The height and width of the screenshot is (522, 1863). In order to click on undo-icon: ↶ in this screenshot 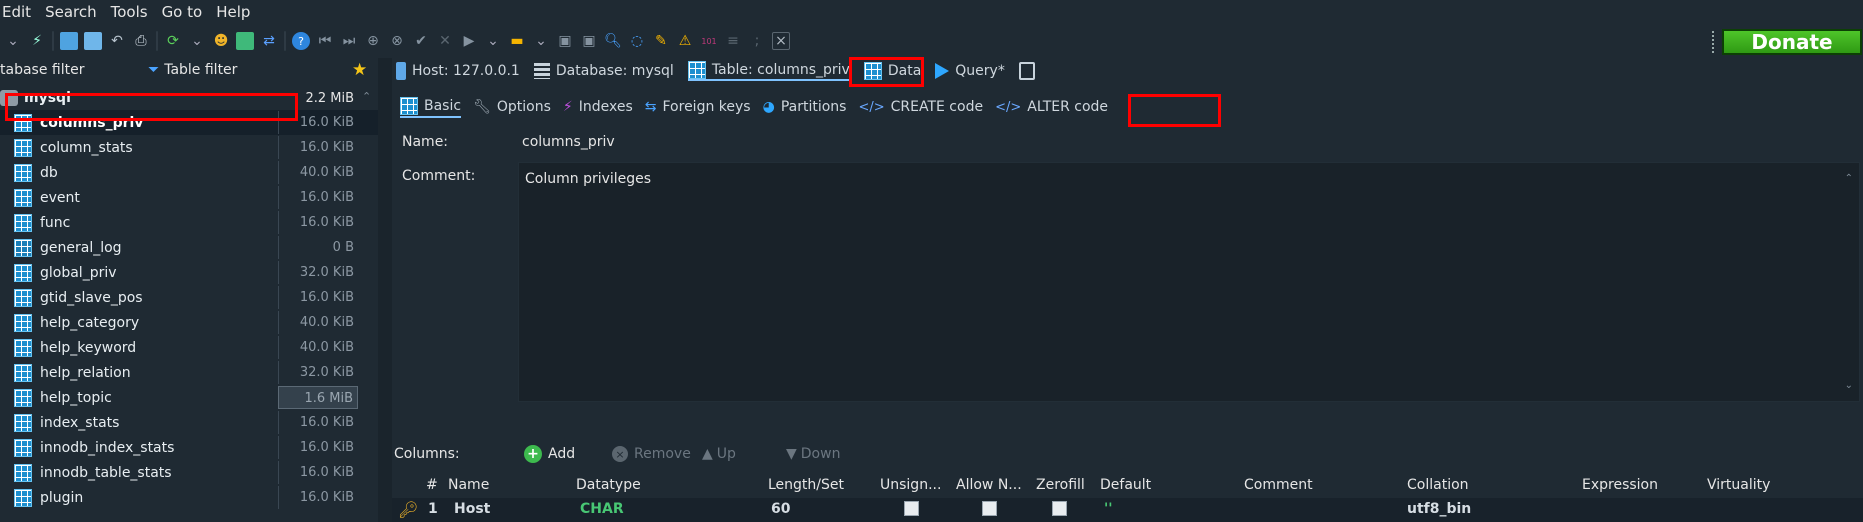, I will do `click(117, 41)`.